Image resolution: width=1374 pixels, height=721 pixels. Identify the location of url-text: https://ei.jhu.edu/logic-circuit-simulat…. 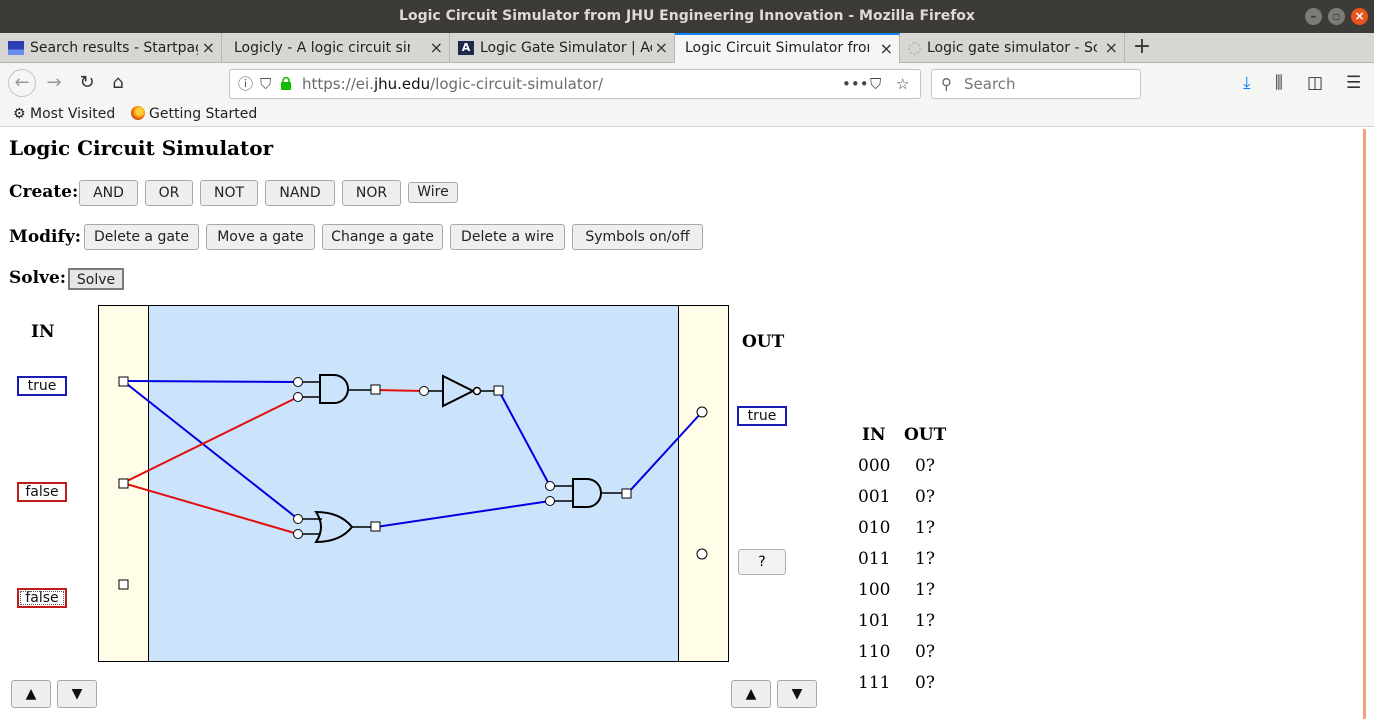
(453, 84).